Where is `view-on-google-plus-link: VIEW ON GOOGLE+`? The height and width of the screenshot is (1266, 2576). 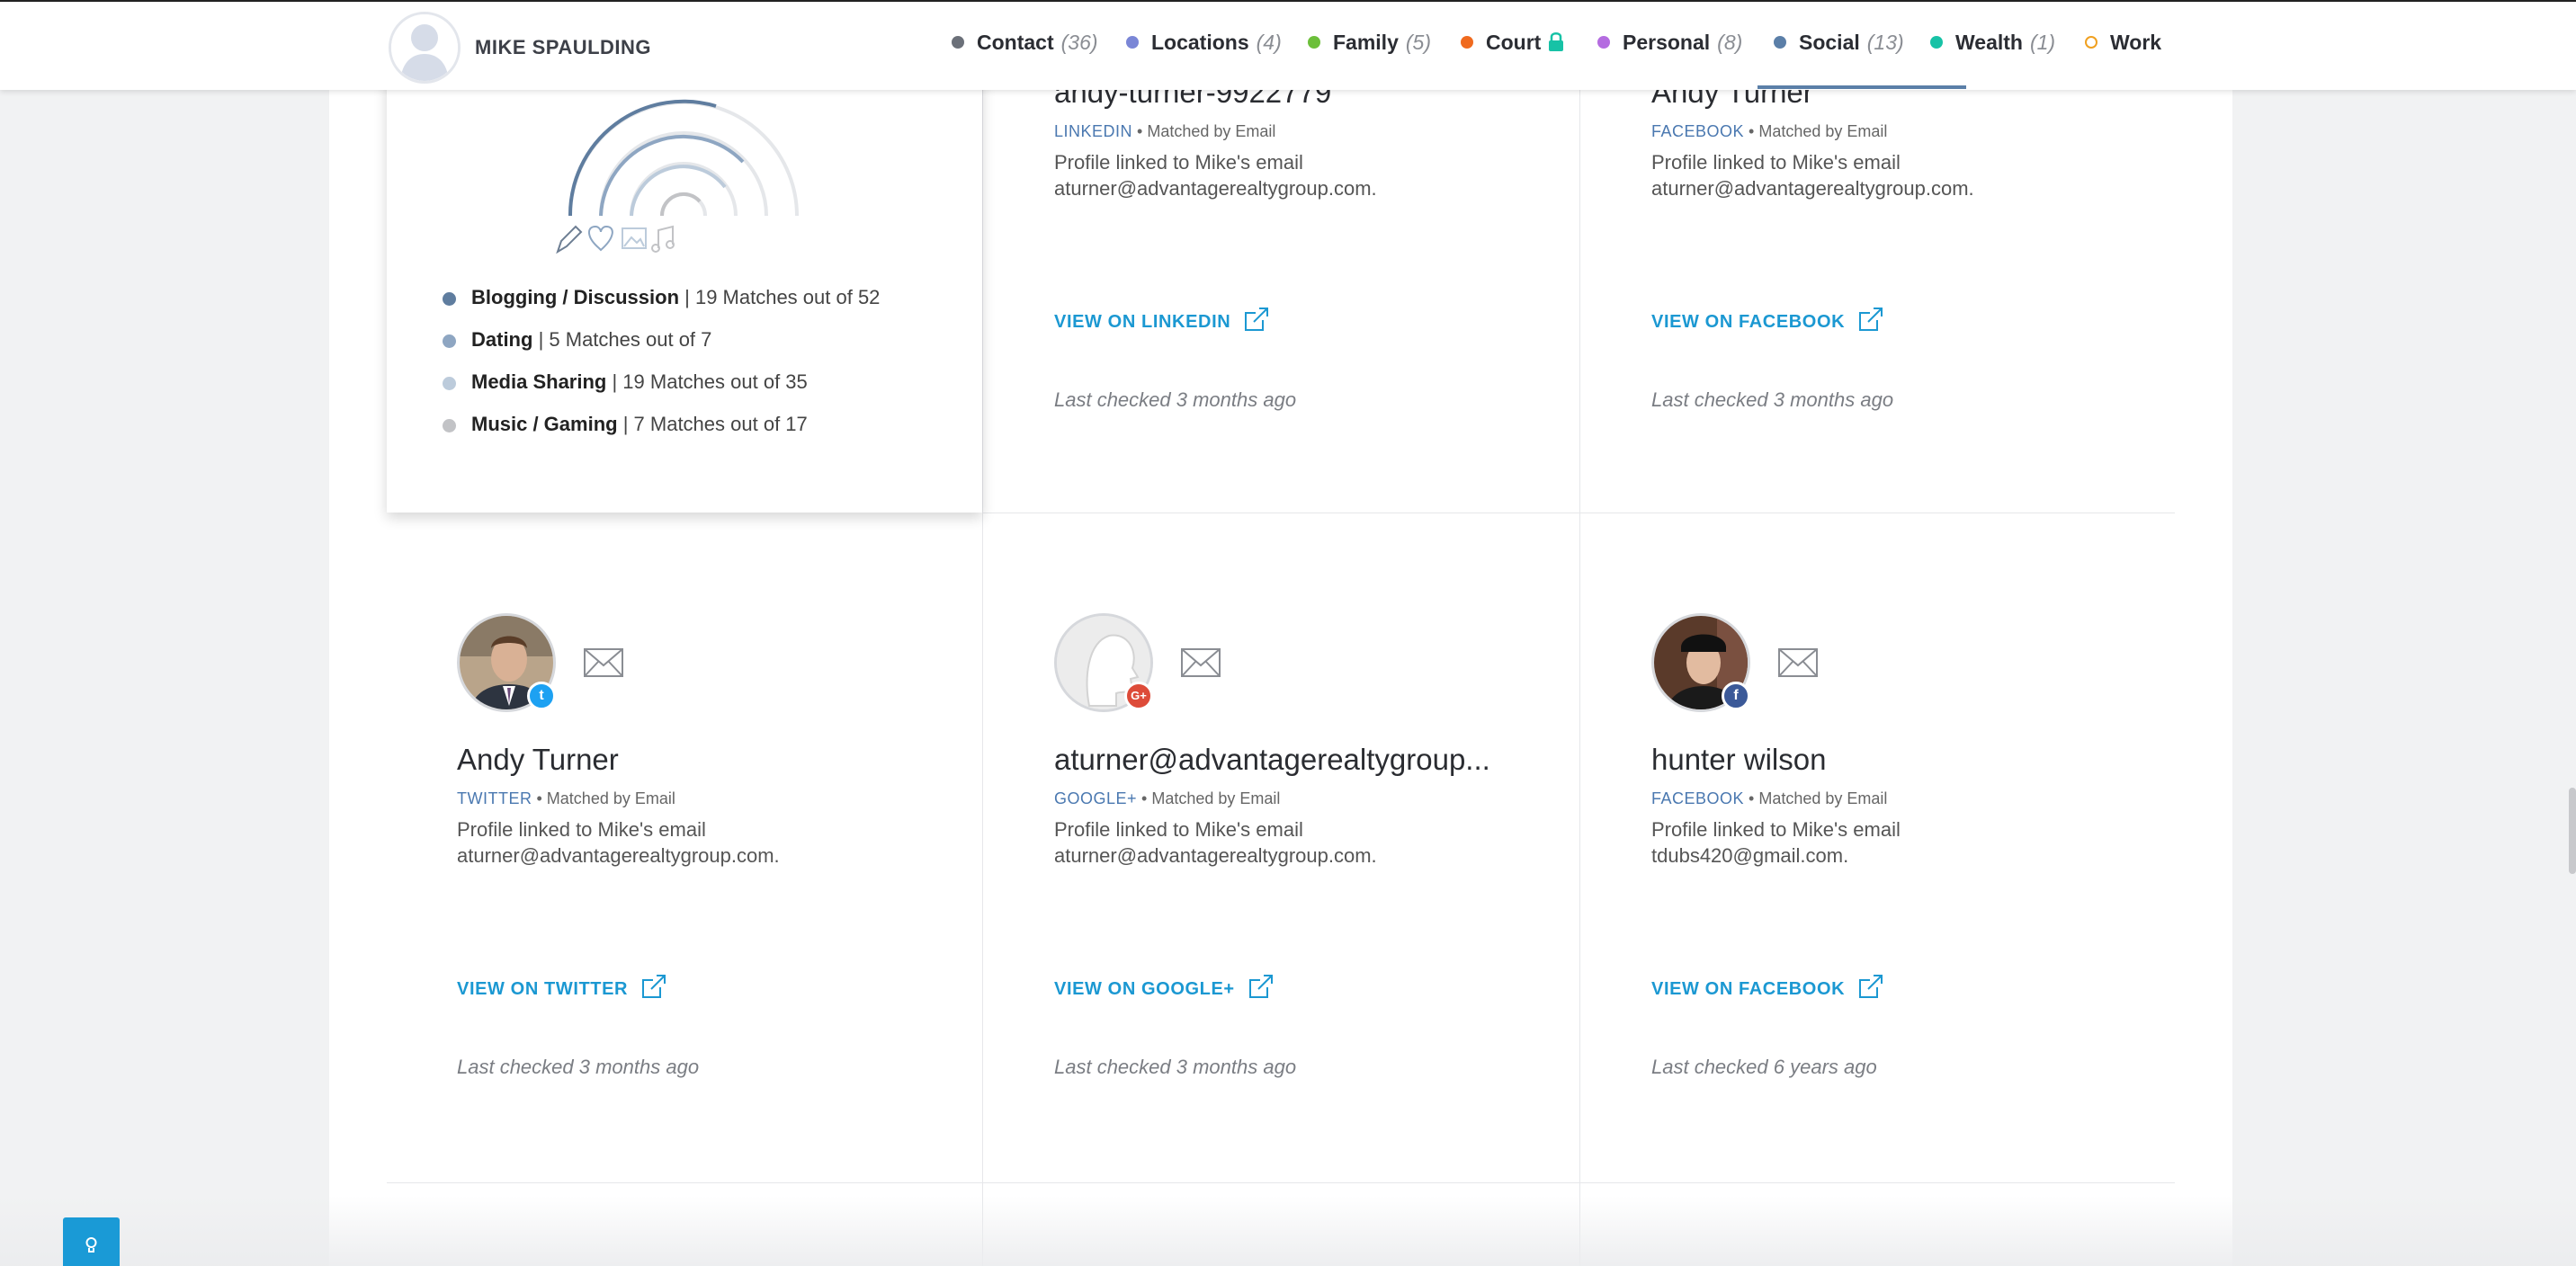
view-on-google-plus-link: VIEW ON GOOGLE+ is located at coordinates (1164, 986).